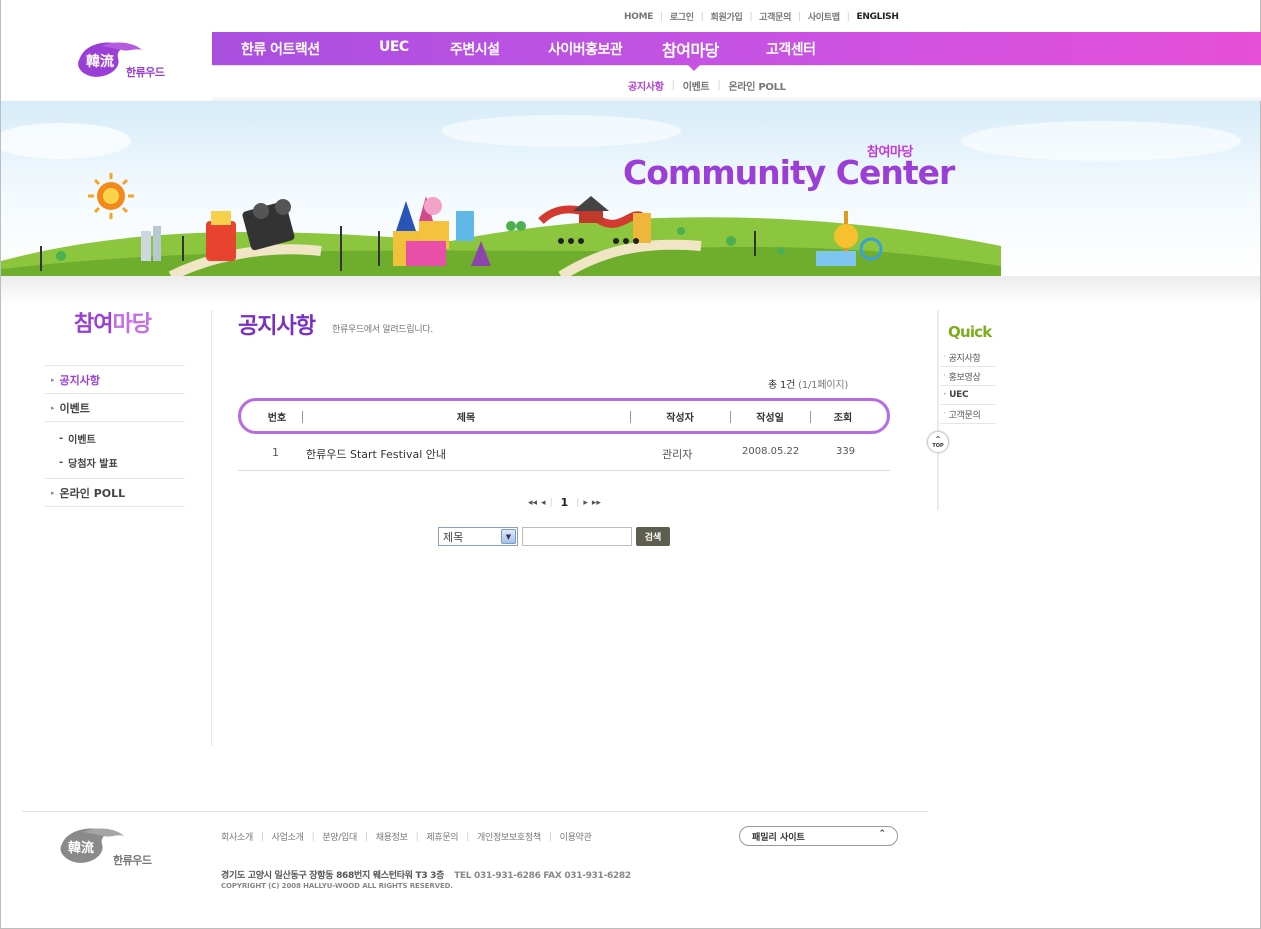  Describe the element at coordinates (727, 16) in the screenshot. I see `join-link: 회원가입` at that location.